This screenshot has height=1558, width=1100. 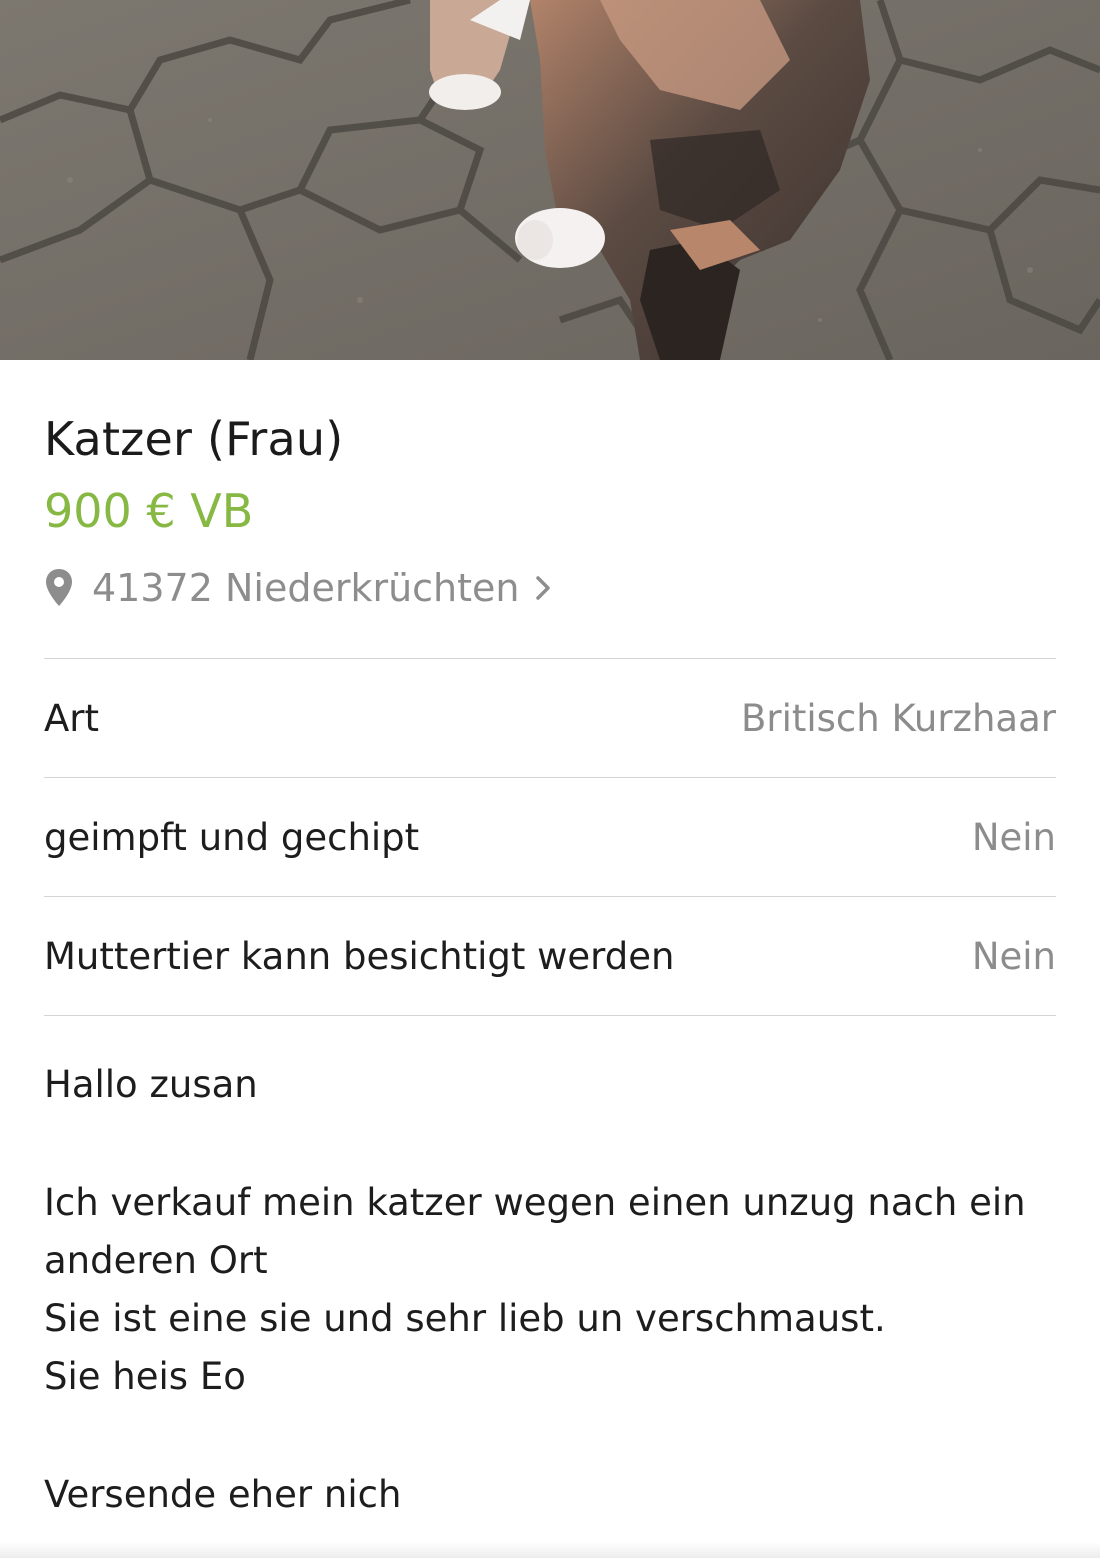 What do you see at coordinates (550, 717) in the screenshot?
I see `attribute-row-art: Art Britisch Kurzhaar` at bounding box center [550, 717].